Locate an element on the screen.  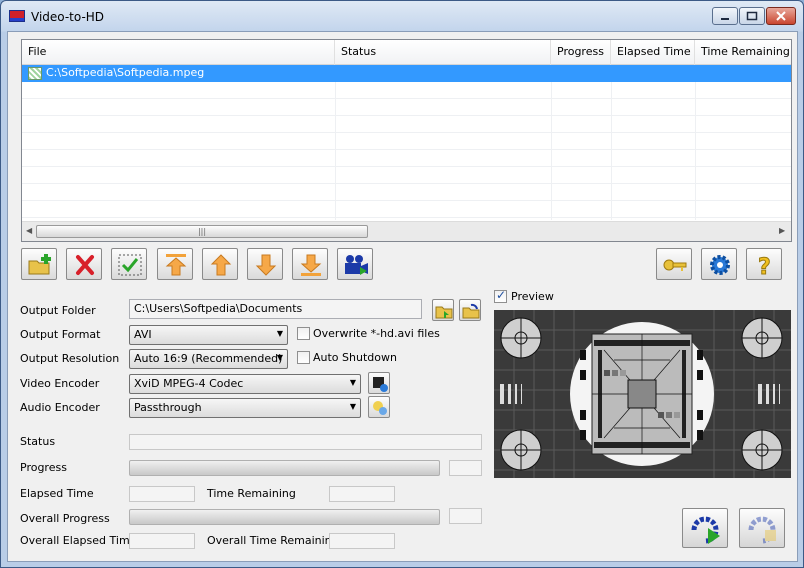
remove-file-icon is located at coordinates (85, 265).